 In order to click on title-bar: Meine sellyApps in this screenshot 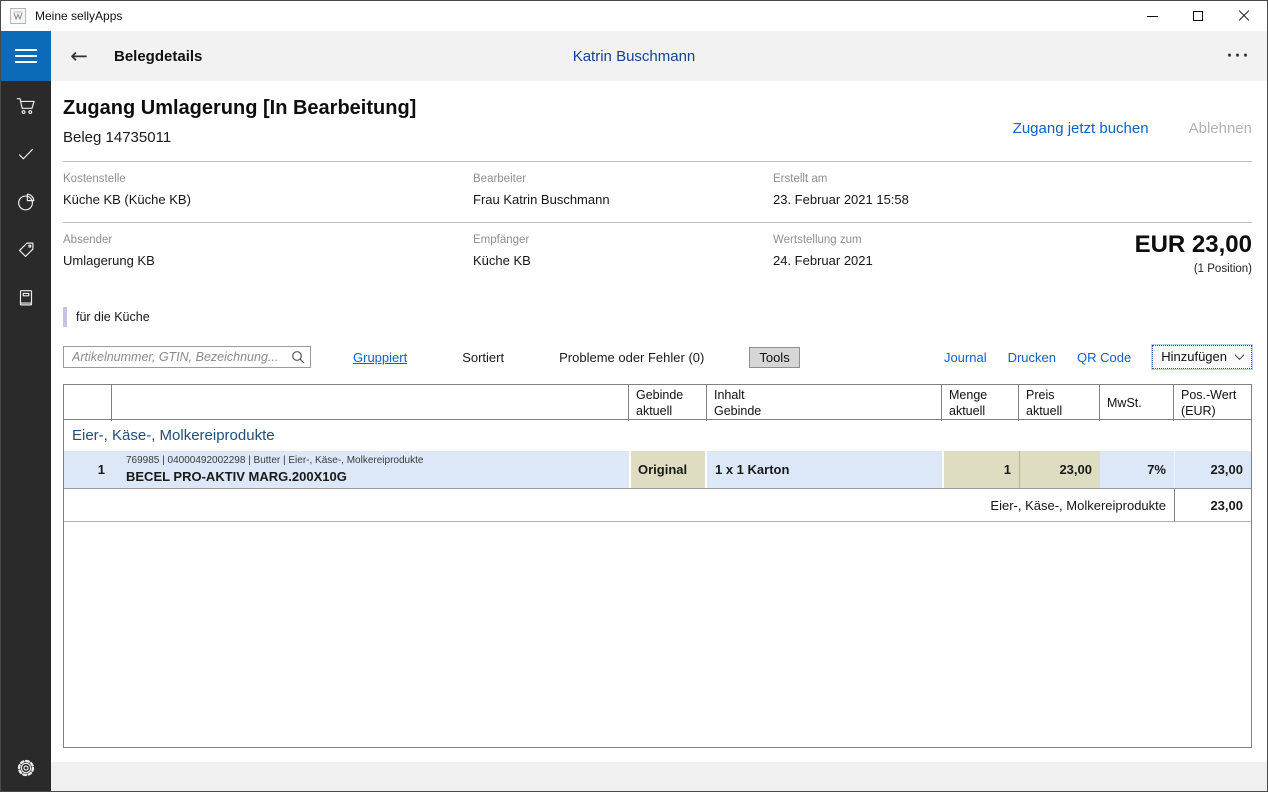, I will do `click(634, 16)`.